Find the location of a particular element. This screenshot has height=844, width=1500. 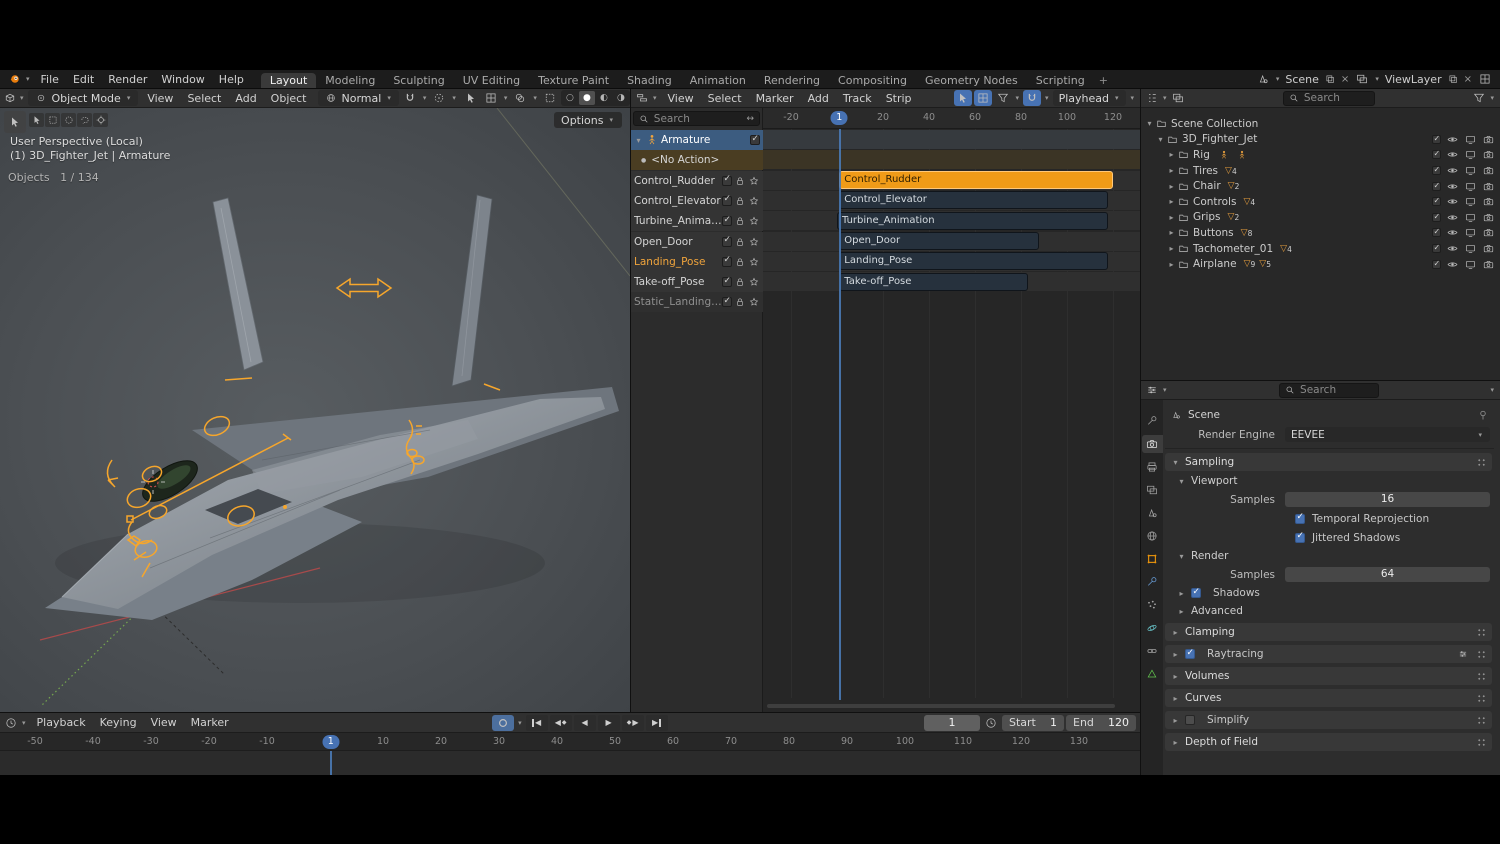

panel-volumes: ▸ Volumes is located at coordinates (1328, 676).